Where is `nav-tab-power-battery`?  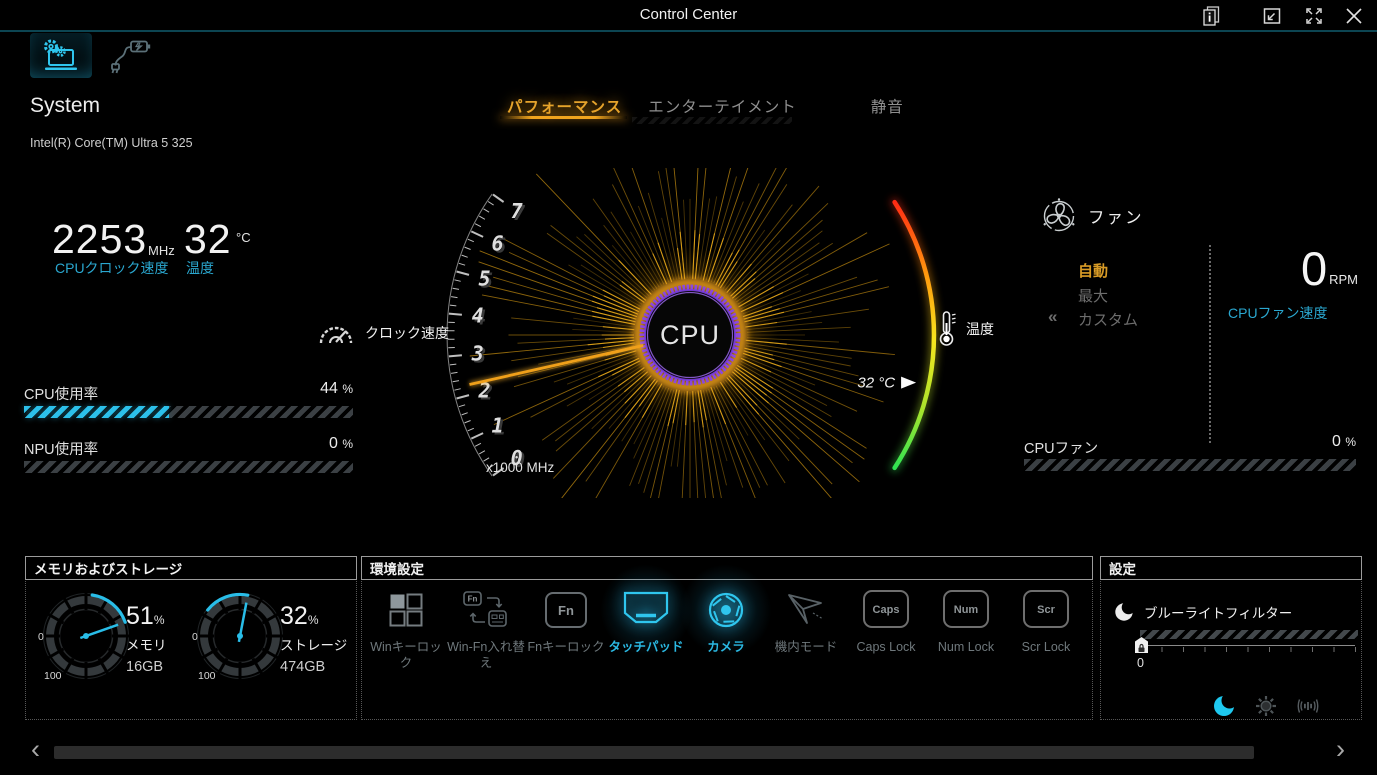
nav-tab-power-battery is located at coordinates (131, 55).